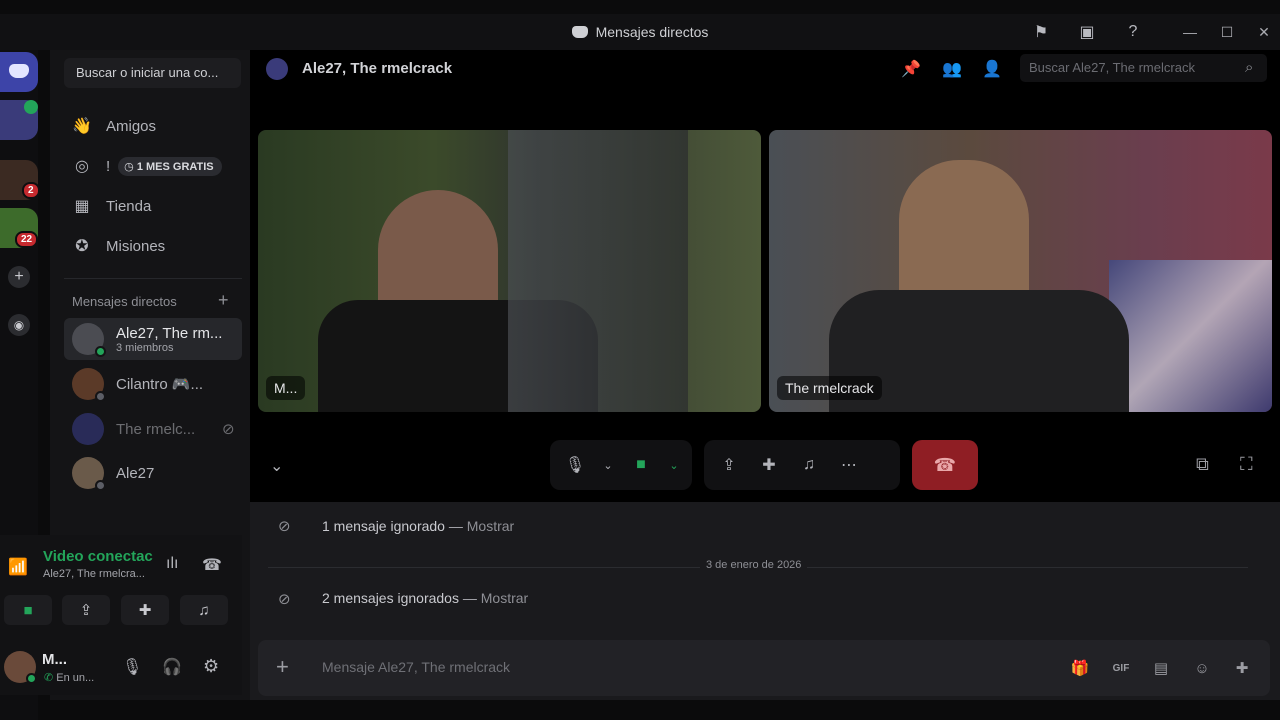 This screenshot has width=1280, height=720. I want to click on popout-icon: ⧉, so click(1202, 464).